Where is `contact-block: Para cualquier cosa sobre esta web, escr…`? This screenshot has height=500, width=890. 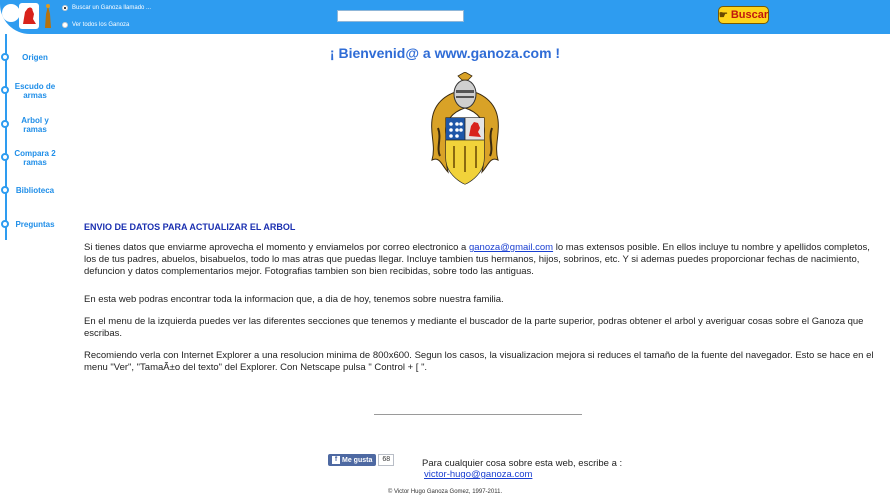 contact-block: Para cualquier cosa sobre esta web, escr… is located at coordinates (522, 469).